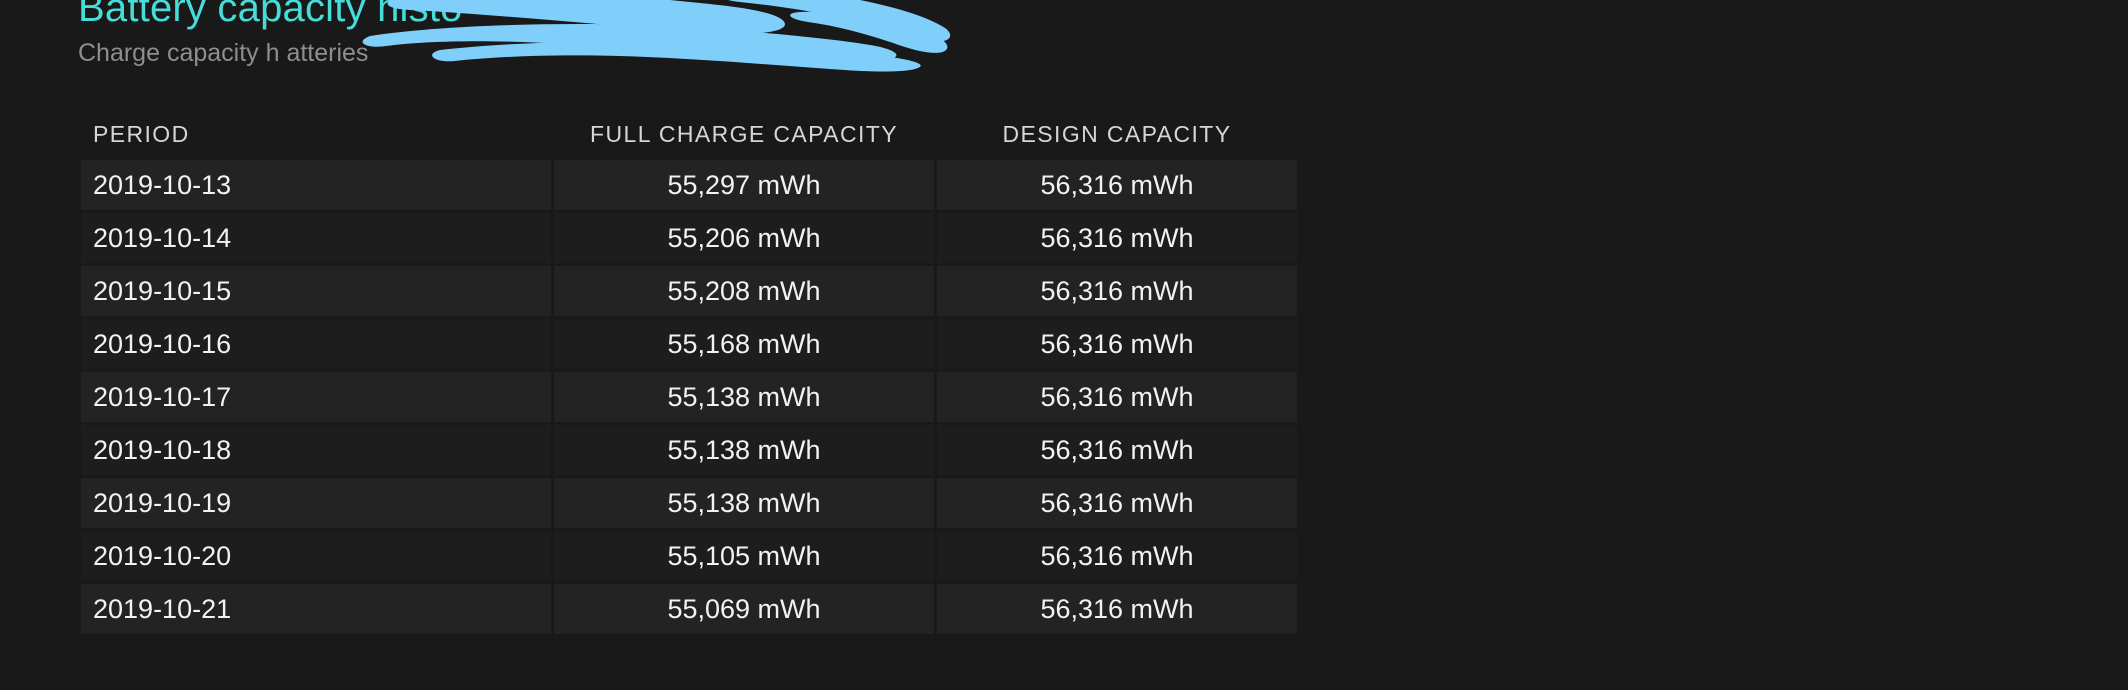 This screenshot has height=690, width=2128. What do you see at coordinates (744, 344) in the screenshot?
I see `cell-full_charge_capacity: 55,168 mWh` at bounding box center [744, 344].